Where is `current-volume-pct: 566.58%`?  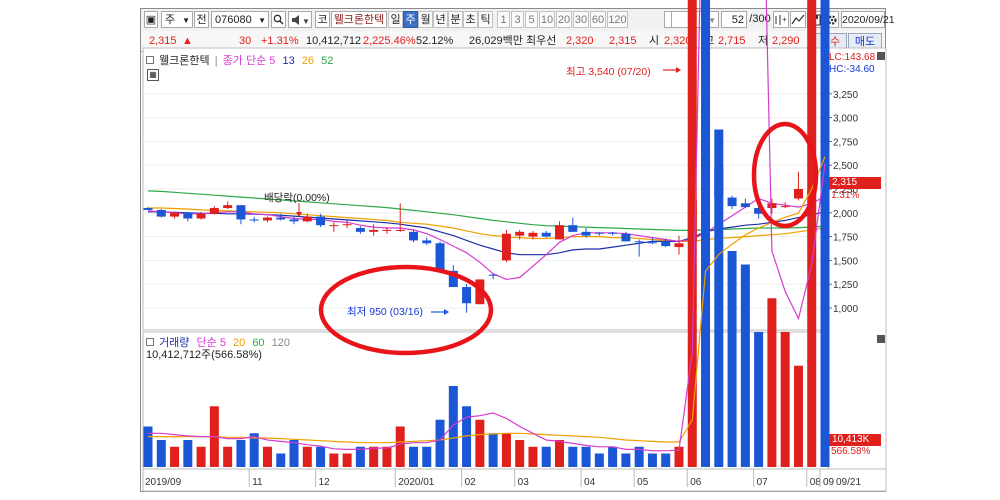
current-volume-pct: 566.58% is located at coordinates (851, 451).